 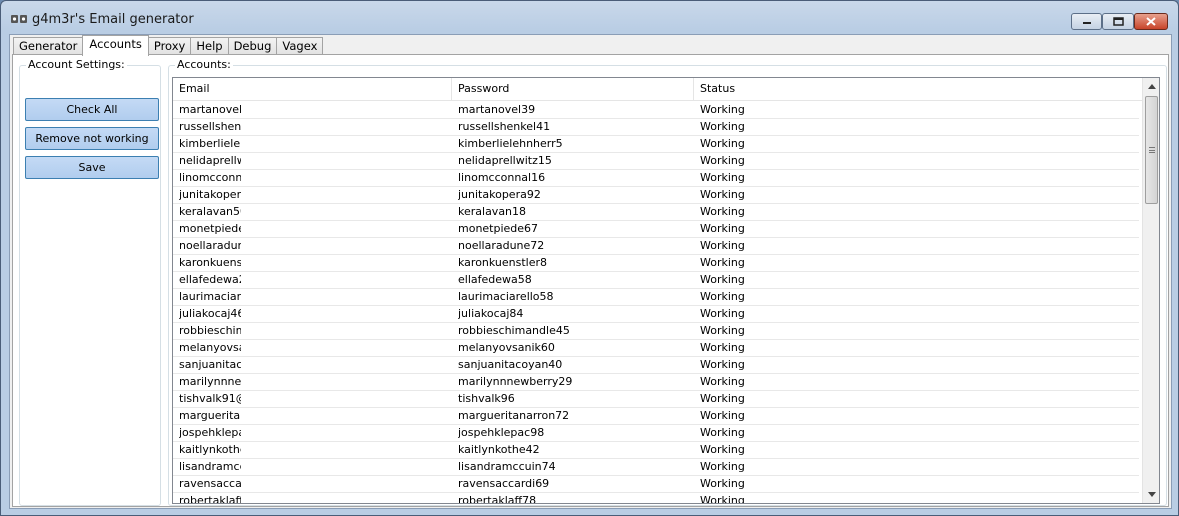 I want to click on email-cell: monetpiede6, so click(x=210, y=228).